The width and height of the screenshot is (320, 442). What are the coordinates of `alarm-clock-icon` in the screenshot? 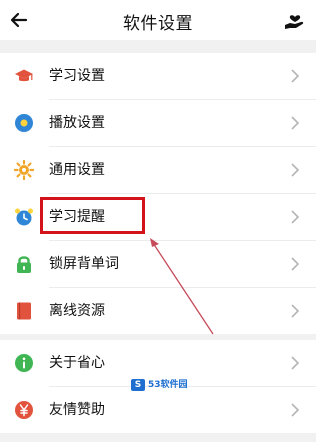 It's located at (24, 217).